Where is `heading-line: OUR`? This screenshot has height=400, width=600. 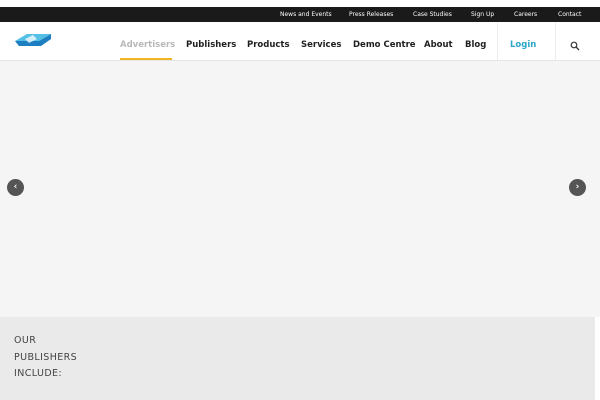
heading-line: OUR is located at coordinates (25, 340).